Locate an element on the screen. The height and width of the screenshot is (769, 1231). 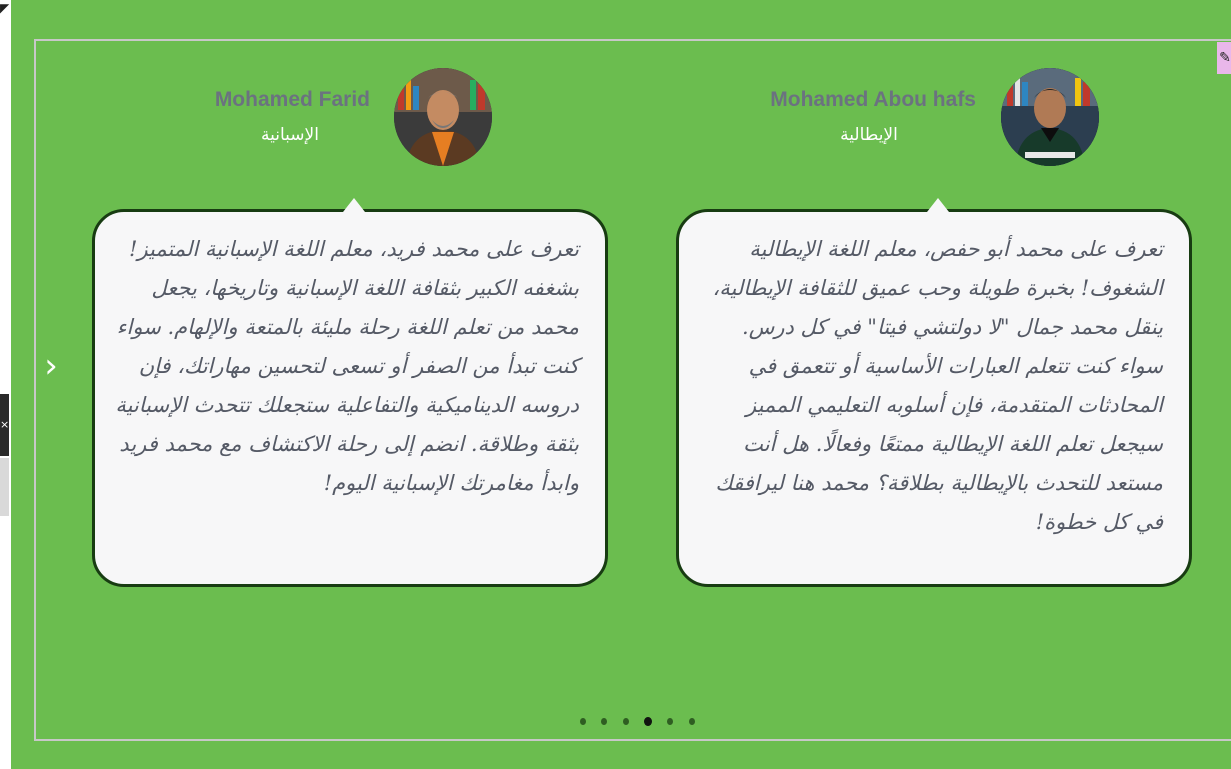
carousel-prev-arrow: › is located at coordinates (51, 366).